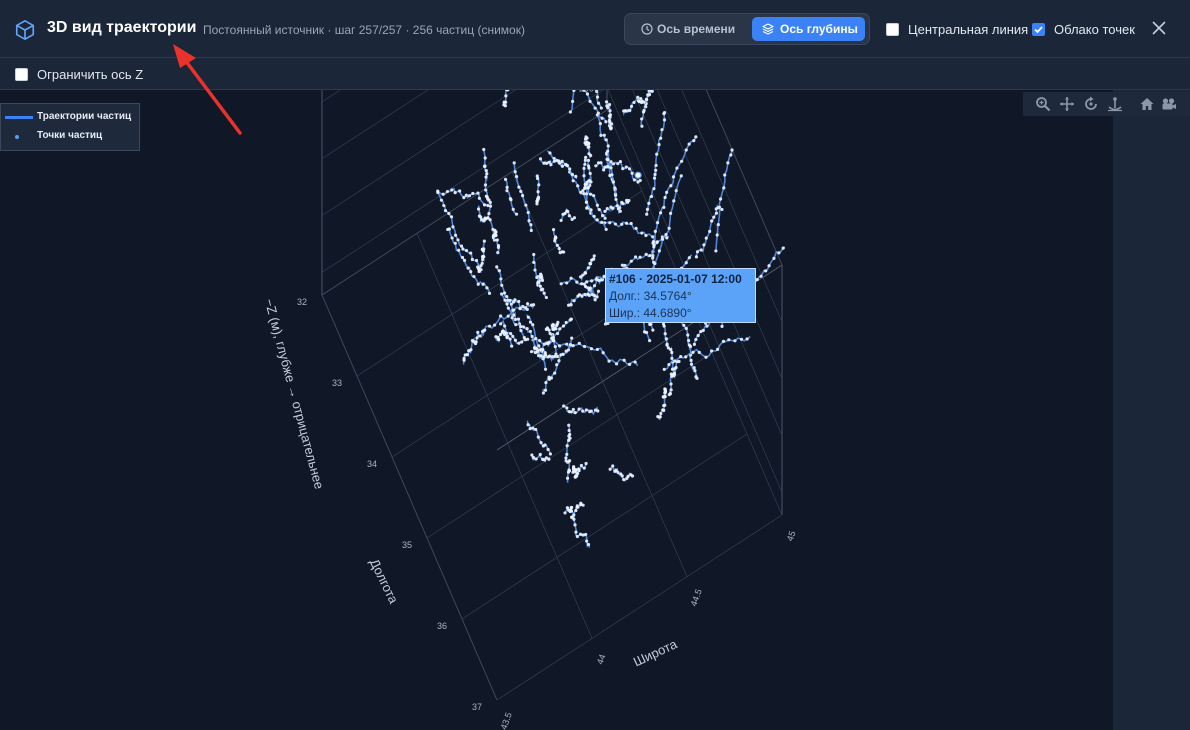 Image resolution: width=1190 pixels, height=730 pixels. What do you see at coordinates (586, 91) in the screenshot?
I see `z-tick-label: −2000` at bounding box center [586, 91].